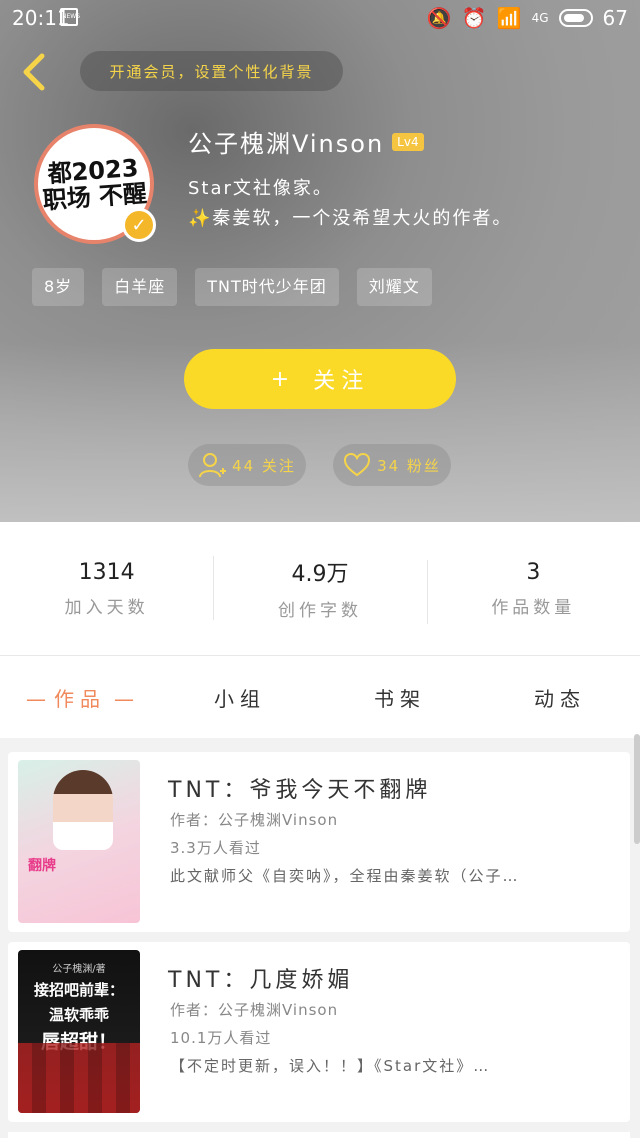 The height and width of the screenshot is (1138, 640). What do you see at coordinates (139, 225) in the screenshot?
I see `verified-badge-icon: ✓` at bounding box center [139, 225].